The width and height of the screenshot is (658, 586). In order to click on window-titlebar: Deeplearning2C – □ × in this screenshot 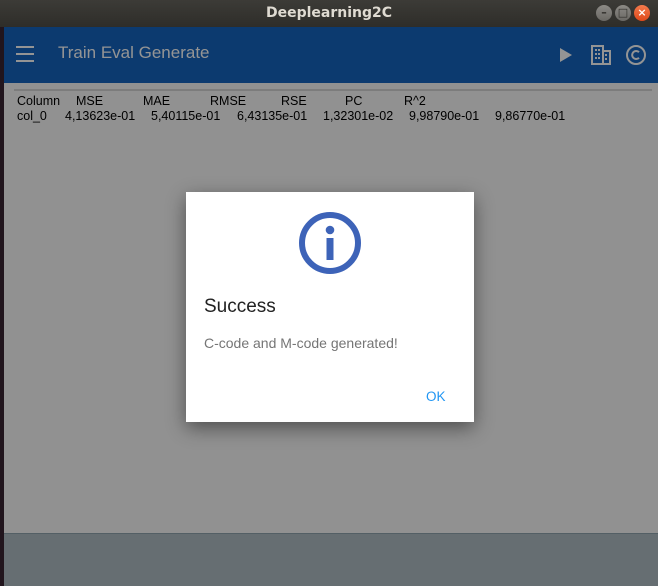, I will do `click(329, 13)`.